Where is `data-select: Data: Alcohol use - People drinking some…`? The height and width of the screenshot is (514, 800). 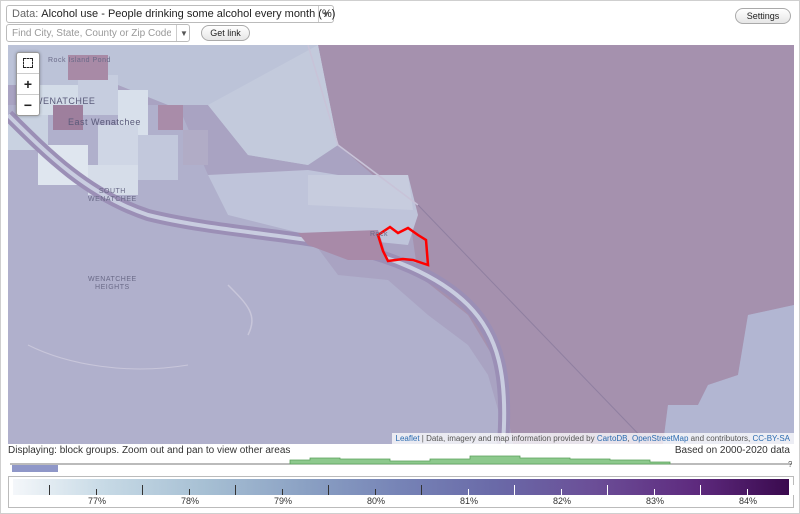
data-select: Data: Alcohol use - People drinking some… is located at coordinates (171, 14).